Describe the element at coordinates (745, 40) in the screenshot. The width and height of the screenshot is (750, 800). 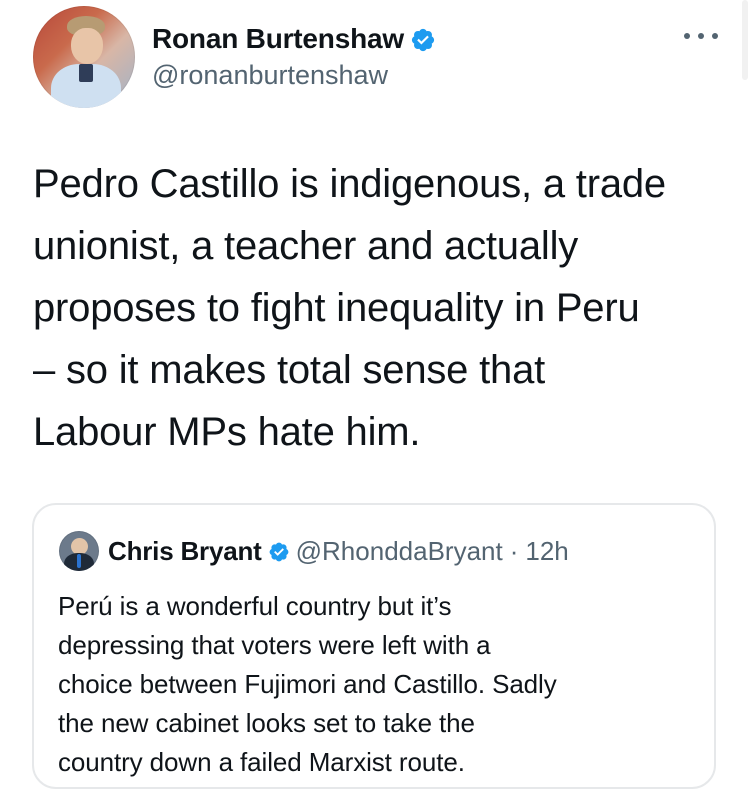
I see `scrollbar` at that location.